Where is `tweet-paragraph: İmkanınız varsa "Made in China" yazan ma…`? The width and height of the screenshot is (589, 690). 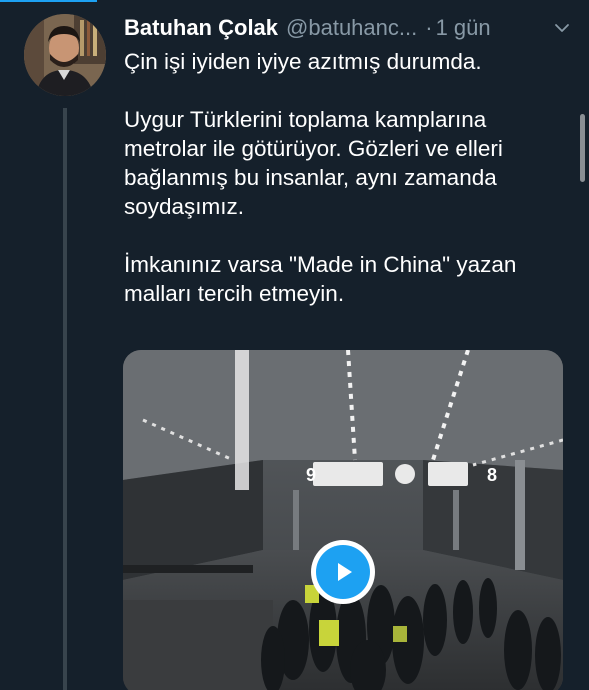
tweet-paragraph: İmkanınız varsa "Made in China" yazan ma… is located at coordinates (320, 279).